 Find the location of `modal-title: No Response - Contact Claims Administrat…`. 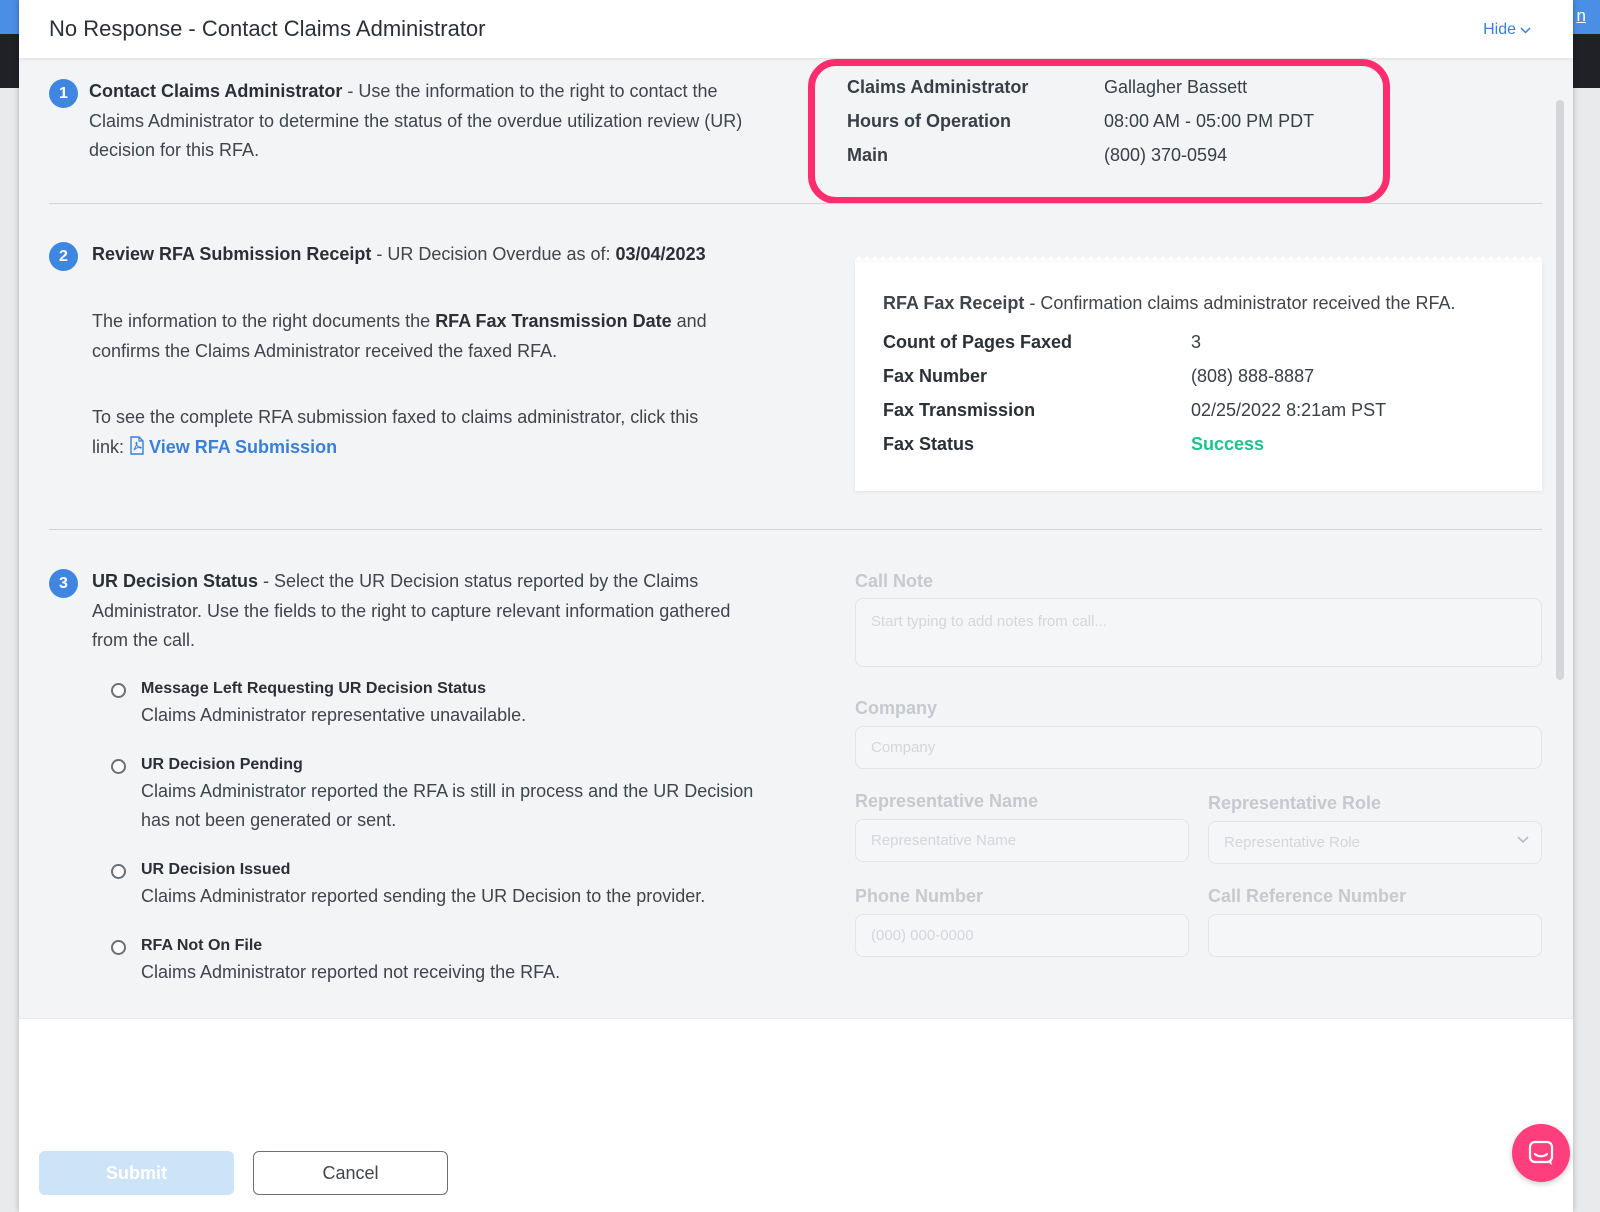

modal-title: No Response - Contact Claims Administrat… is located at coordinates (267, 28).